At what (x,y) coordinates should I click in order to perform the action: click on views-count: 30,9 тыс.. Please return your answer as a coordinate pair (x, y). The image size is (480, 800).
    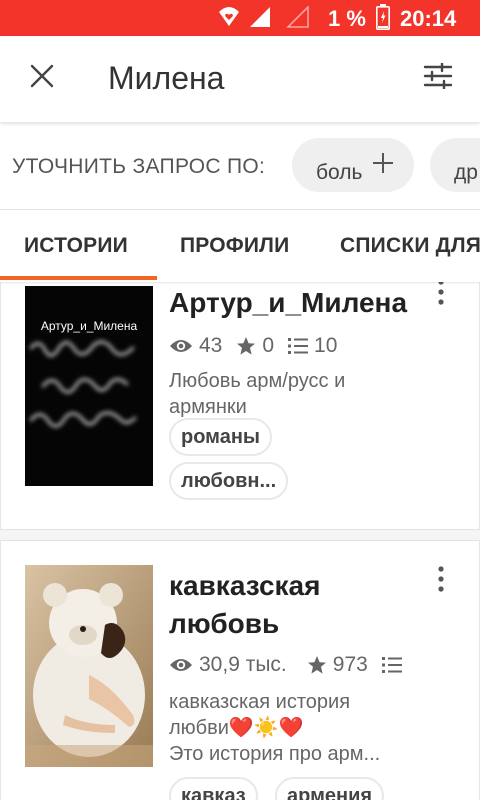
    Looking at the image, I should click on (243, 664).